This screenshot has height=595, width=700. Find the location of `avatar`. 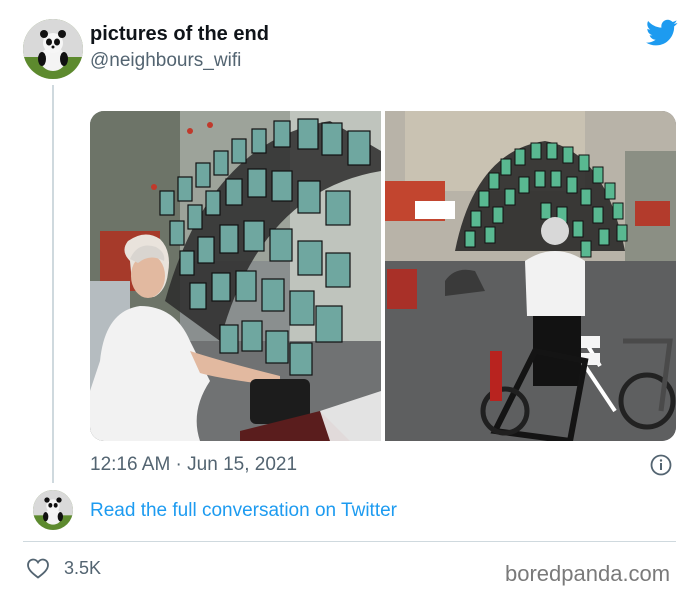

avatar is located at coordinates (53, 49).